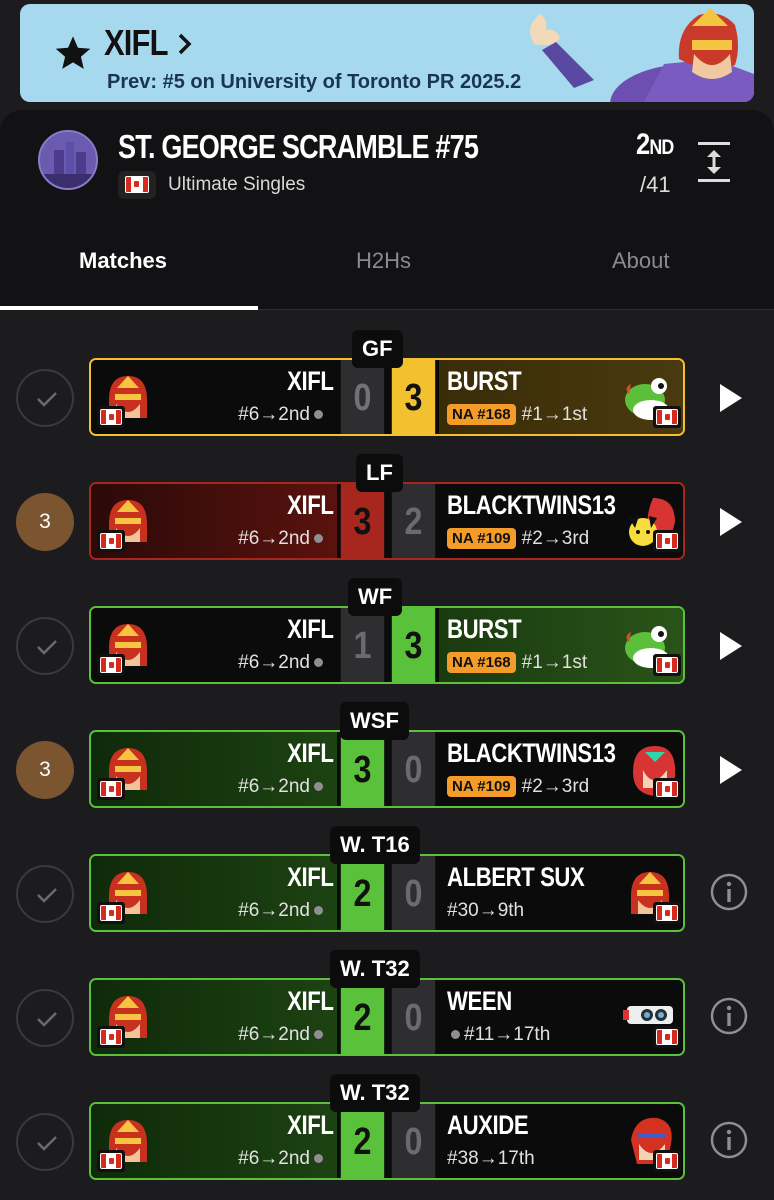 This screenshot has height=1200, width=774. What do you see at coordinates (379, 473) in the screenshot?
I see `round-label: LF` at bounding box center [379, 473].